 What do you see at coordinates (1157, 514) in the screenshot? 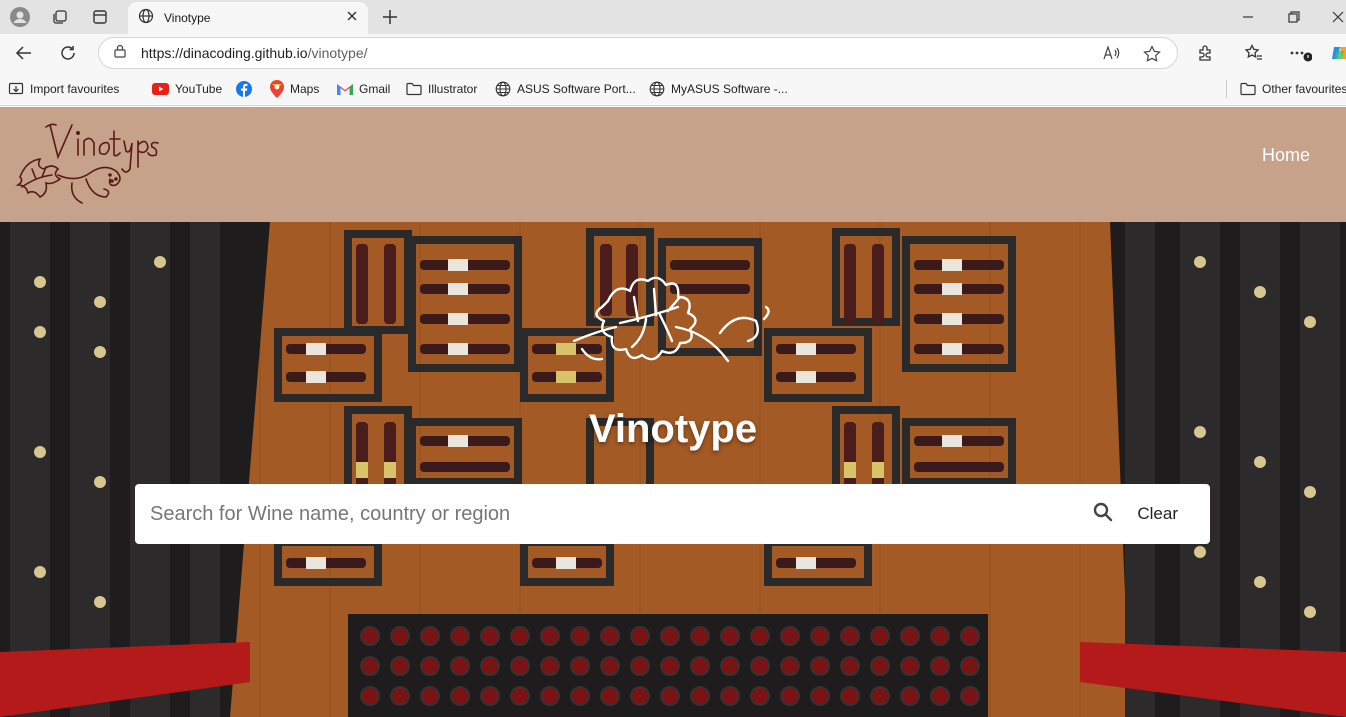
I see `clear-button: Clear` at bounding box center [1157, 514].